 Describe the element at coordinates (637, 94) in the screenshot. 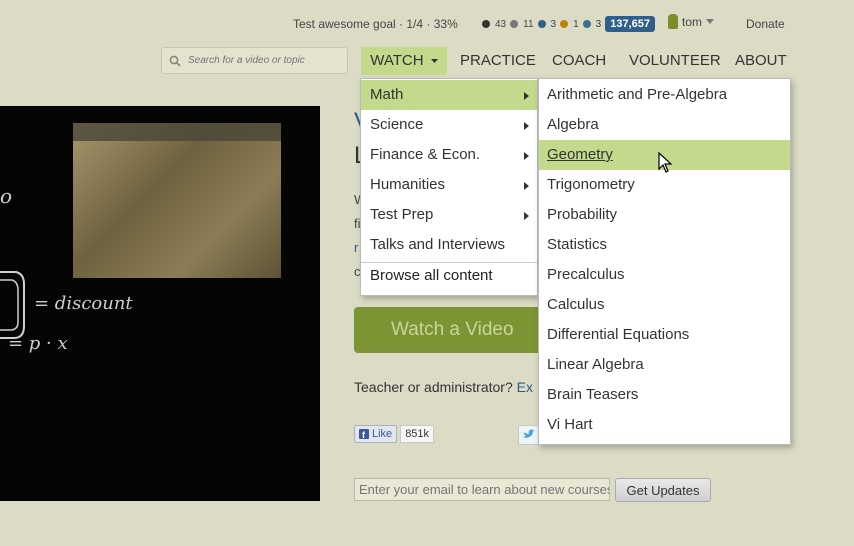

I see `submenu-item-label: Arithmetic and Pre-Algebra` at that location.